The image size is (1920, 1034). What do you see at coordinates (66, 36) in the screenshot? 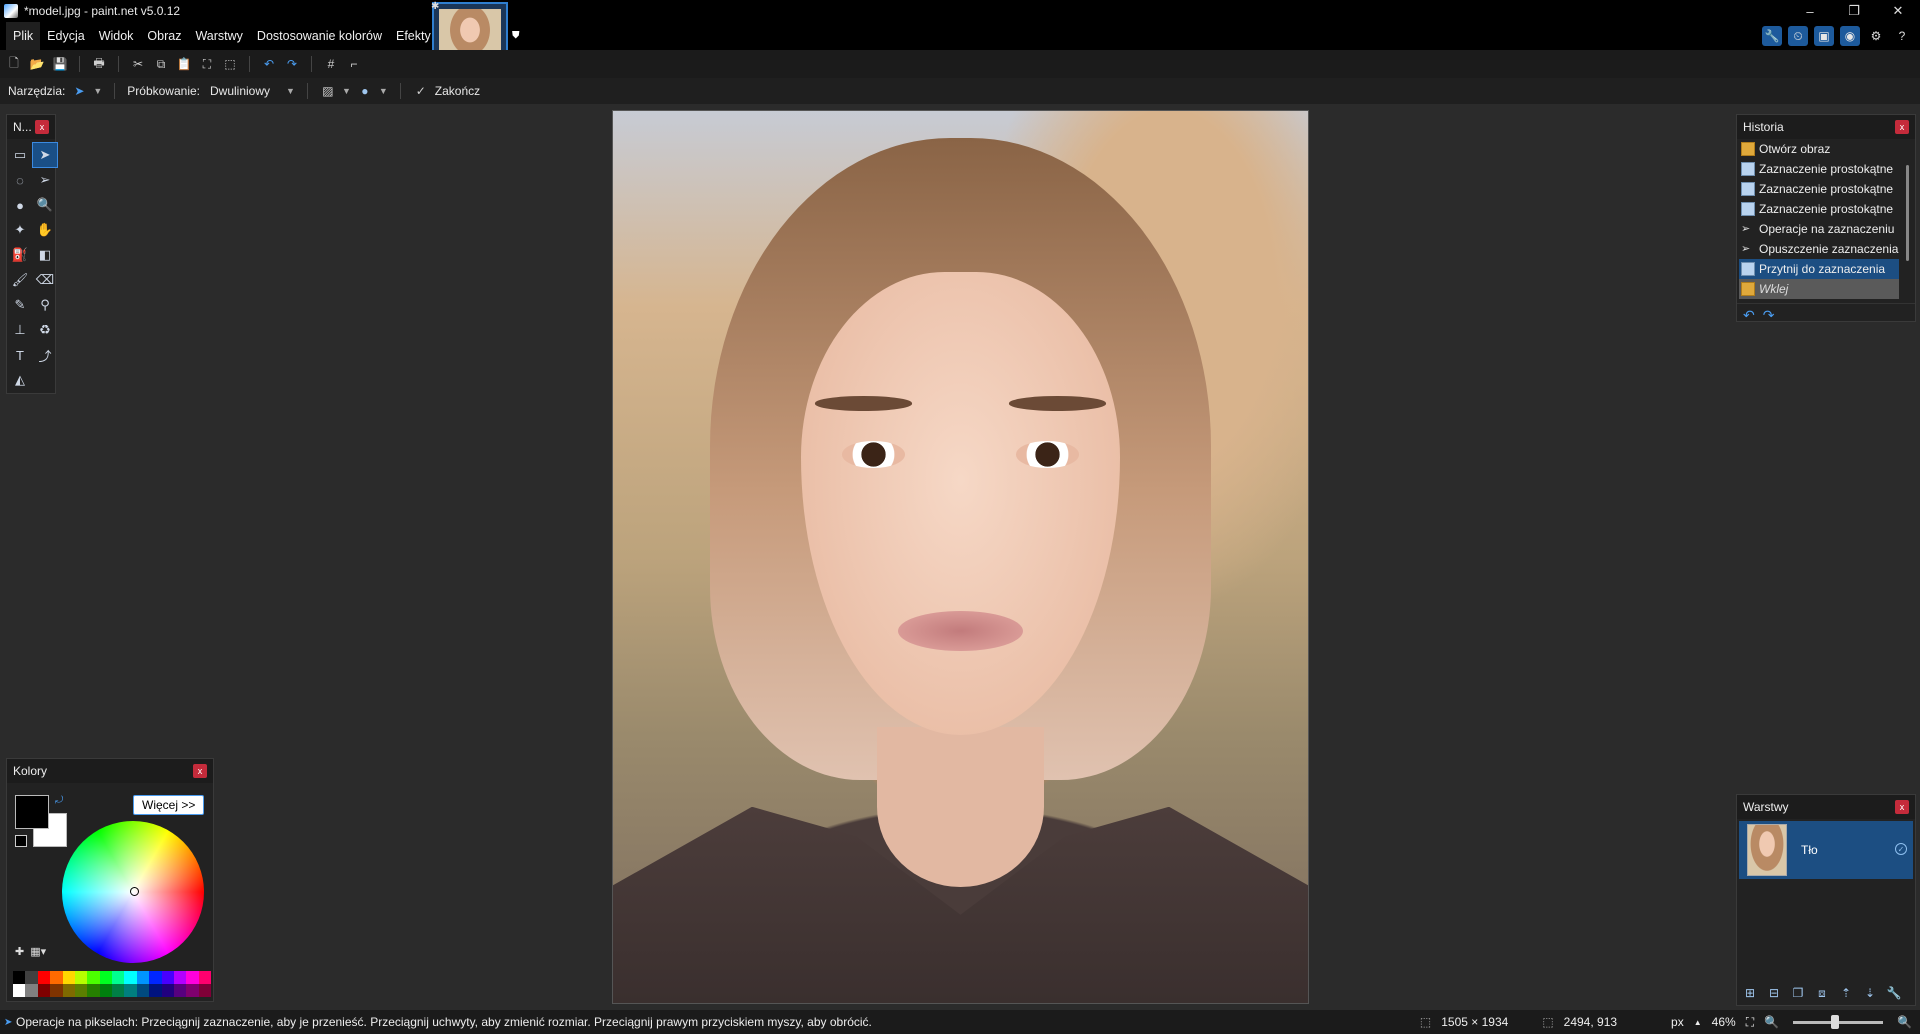
I see `menu-edit: Edycja` at bounding box center [66, 36].